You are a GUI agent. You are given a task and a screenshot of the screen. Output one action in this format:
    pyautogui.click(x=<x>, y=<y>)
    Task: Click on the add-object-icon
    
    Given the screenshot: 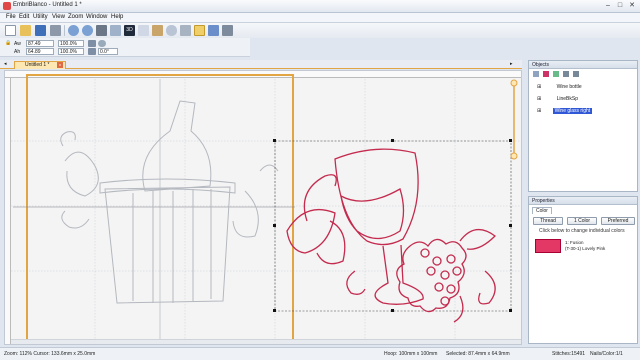 What is the action you would take?
    pyautogui.click(x=536, y=74)
    